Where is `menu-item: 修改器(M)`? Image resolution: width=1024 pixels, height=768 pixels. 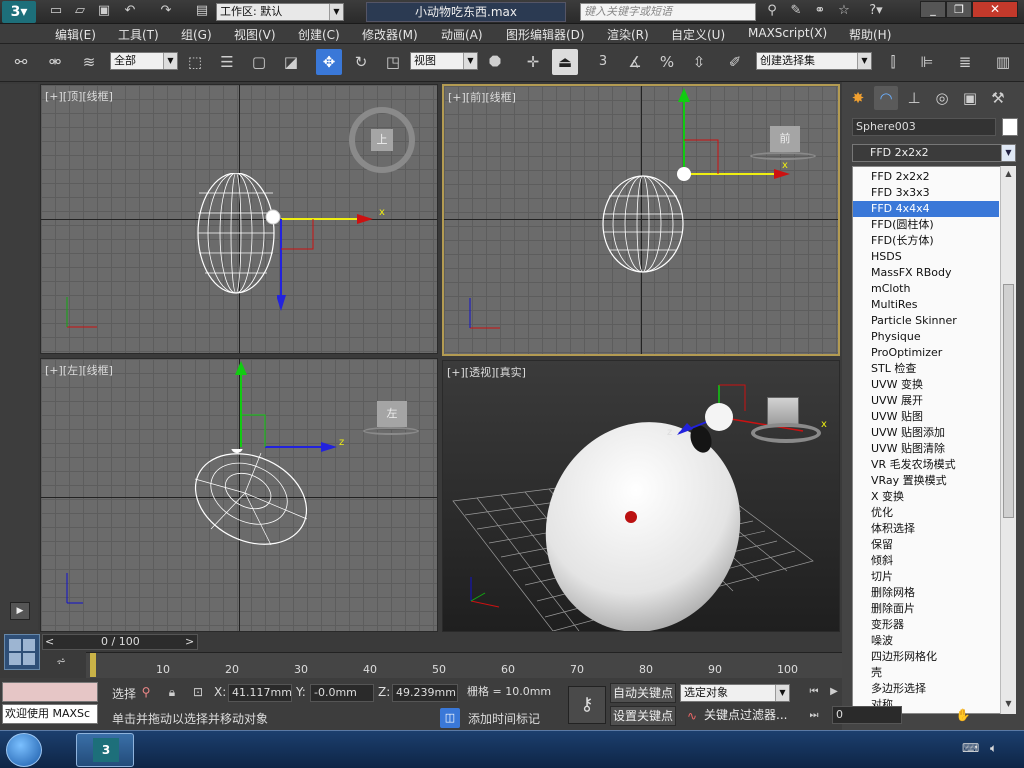
menu-item: 修改器(M) is located at coordinates (390, 34).